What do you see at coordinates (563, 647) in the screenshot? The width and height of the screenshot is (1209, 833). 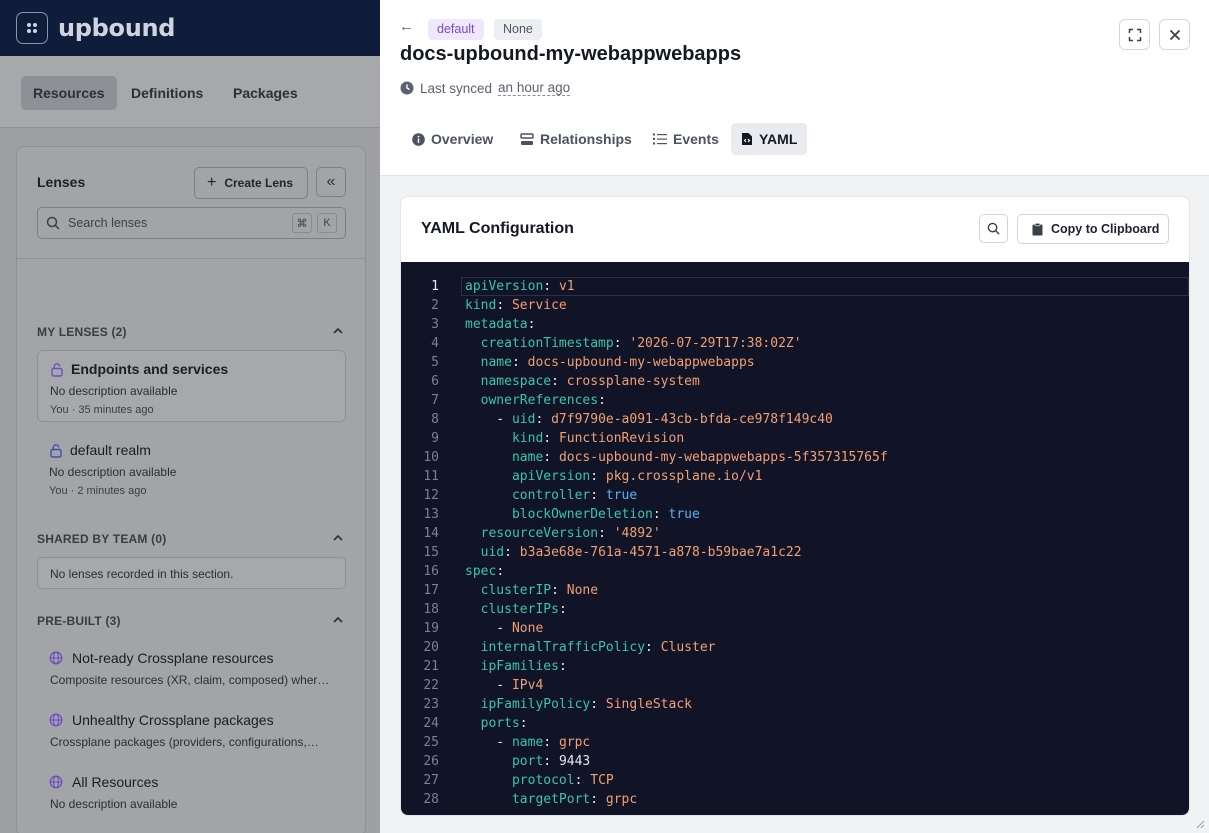 I see `yaml-key: internalTrafficPolicy` at bounding box center [563, 647].